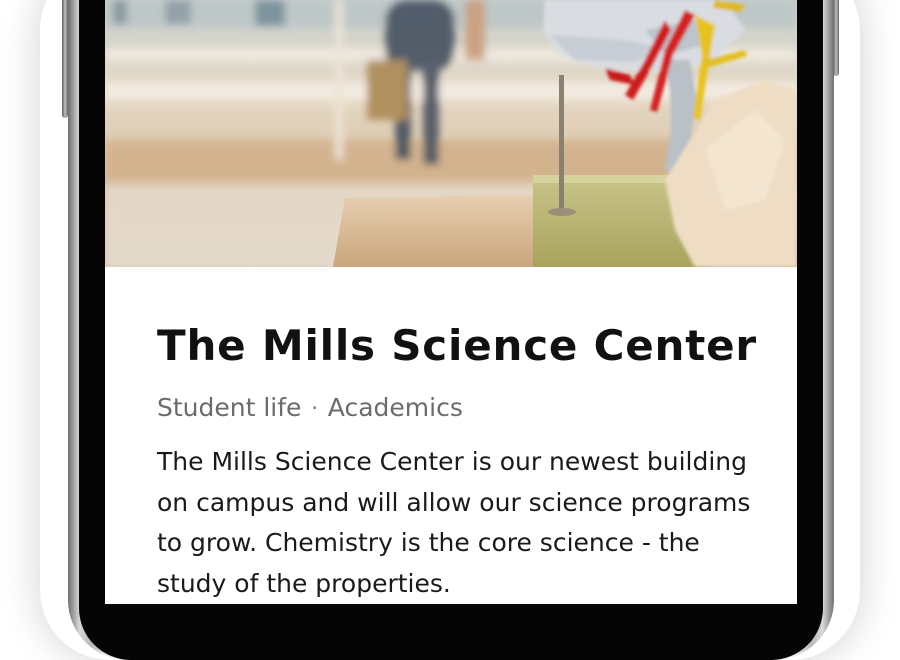 The image size is (900, 660). I want to click on category-student-life: Student life, so click(229, 408).